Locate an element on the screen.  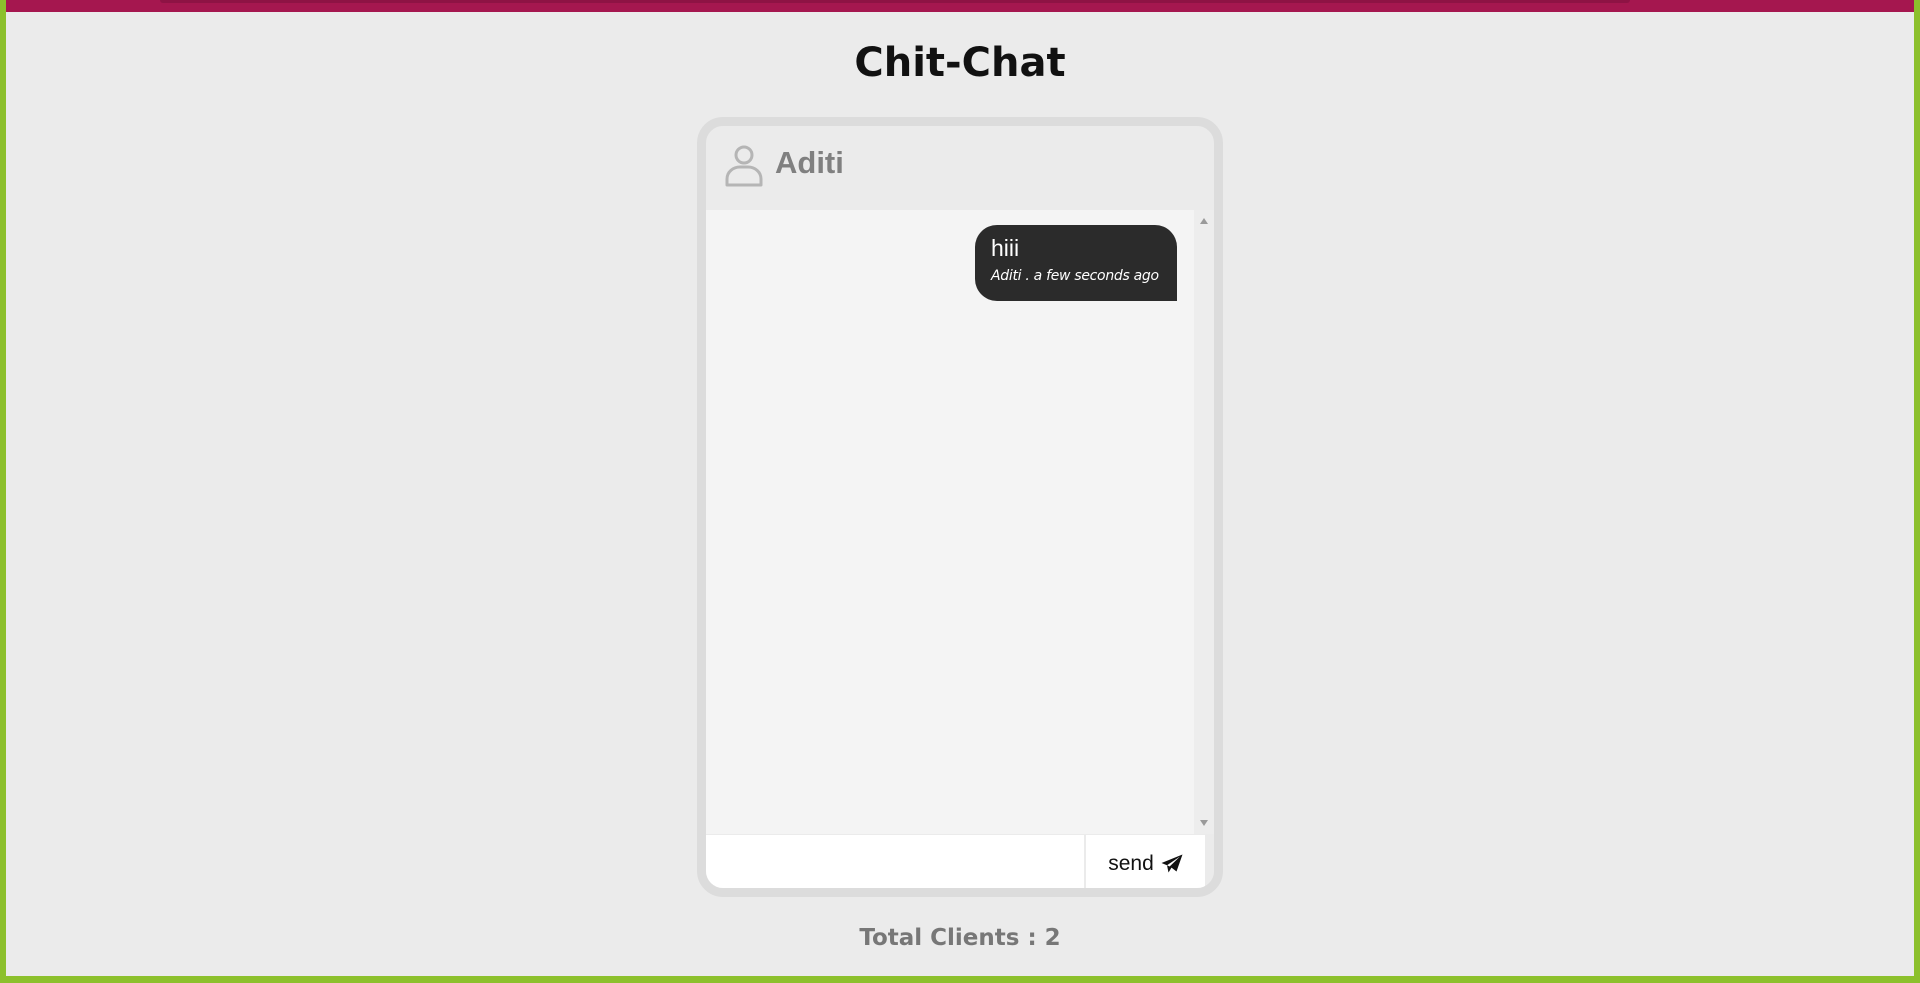
chat-user-name: Aditi is located at coordinates (809, 162).